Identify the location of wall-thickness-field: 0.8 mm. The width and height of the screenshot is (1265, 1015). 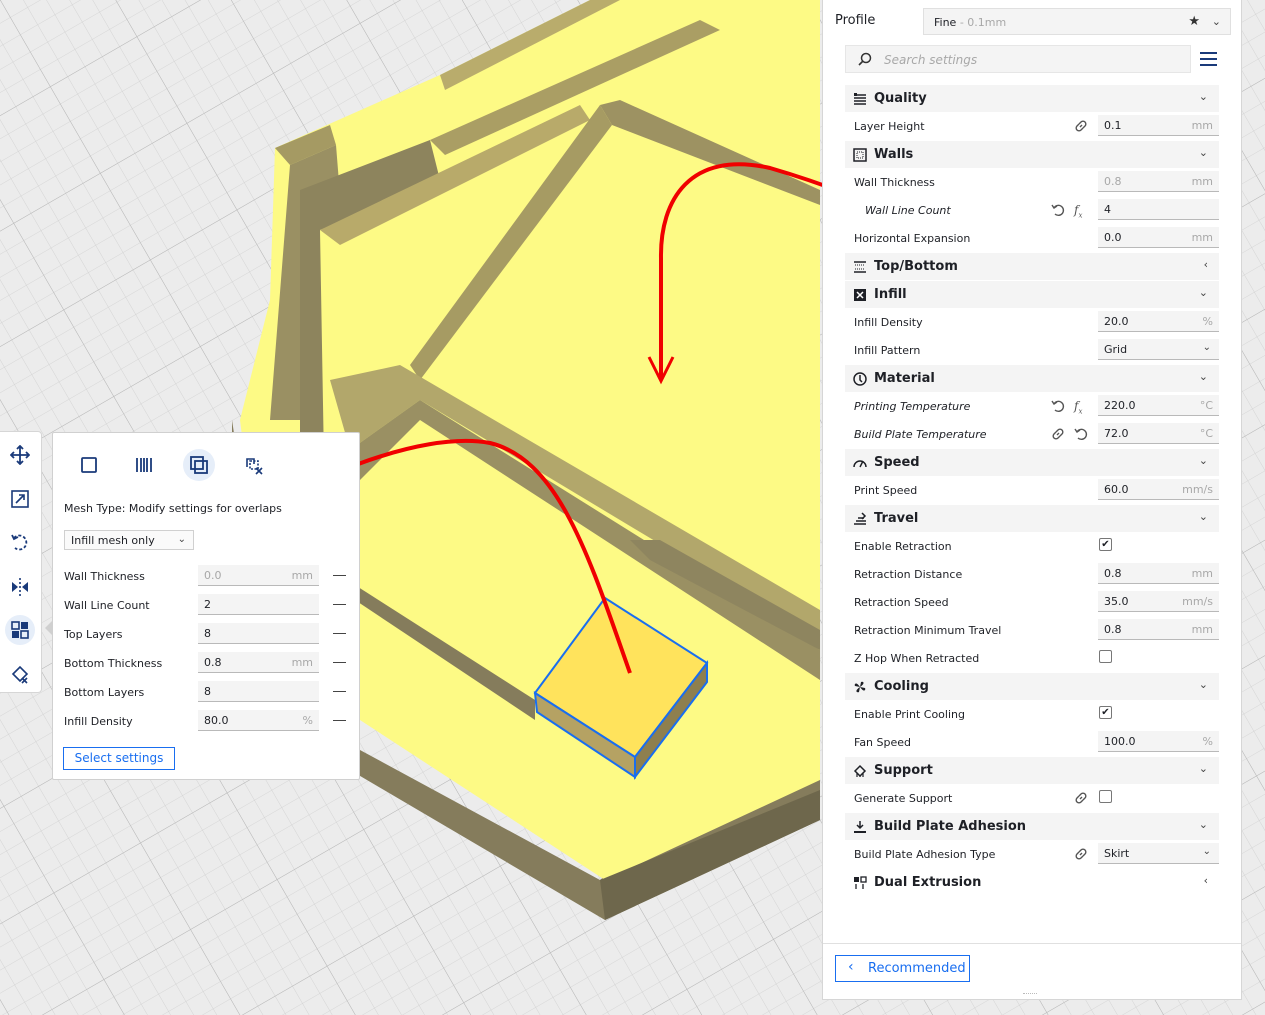
(1158, 181).